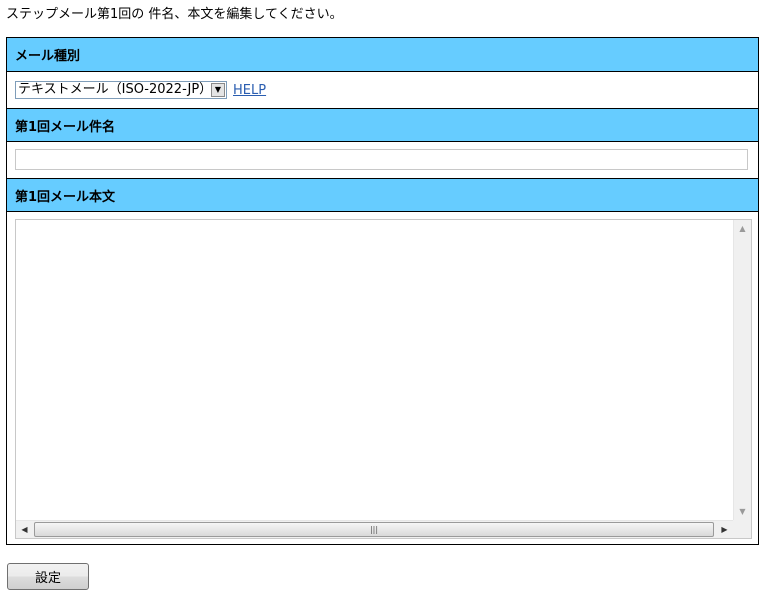 The width and height of the screenshot is (767, 600). I want to click on scrollbar-corner, so click(742, 529).